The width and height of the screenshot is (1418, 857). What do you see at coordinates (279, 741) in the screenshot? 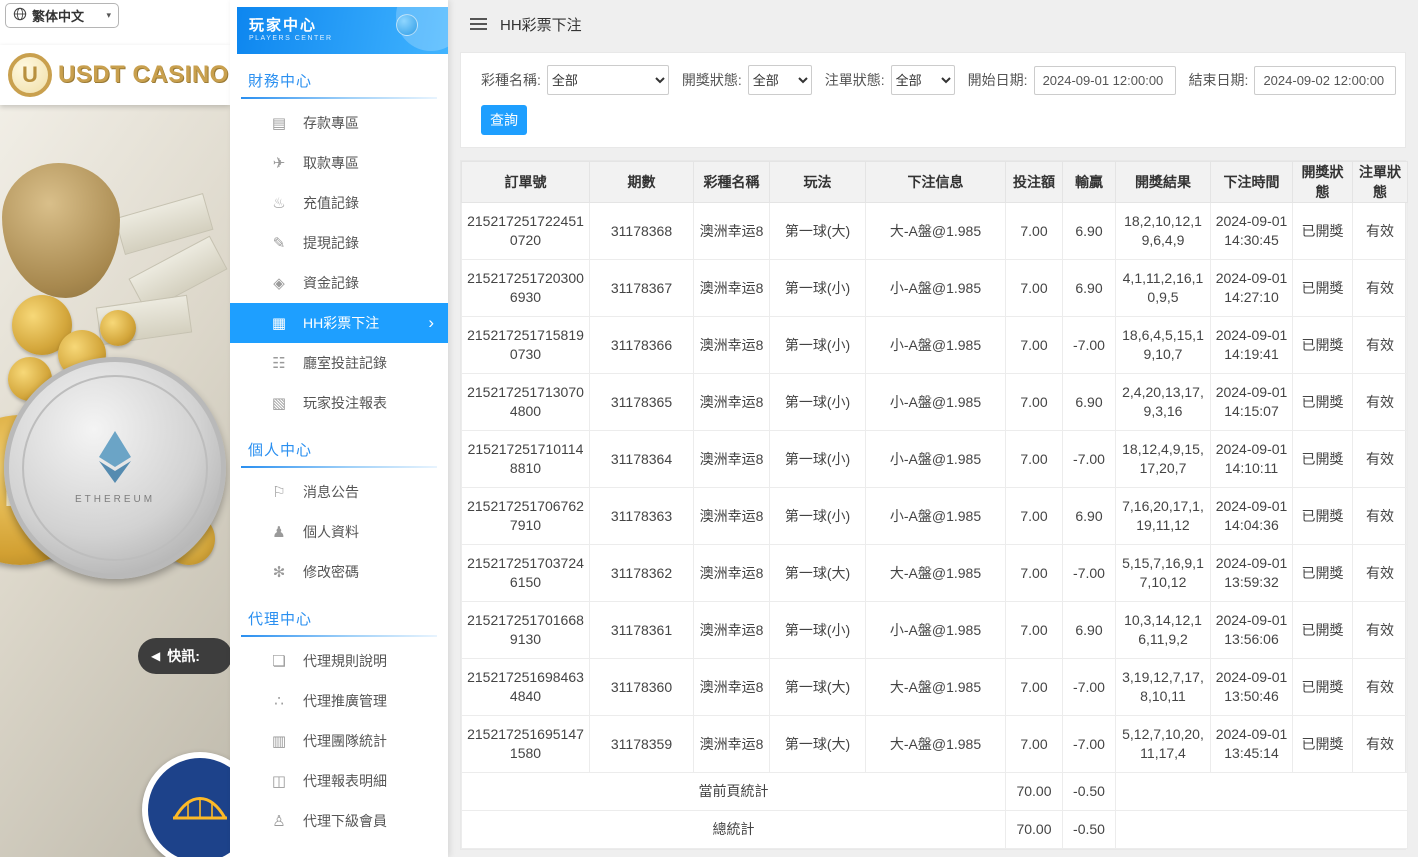
I see `agent-team-stats-icon: ▥` at bounding box center [279, 741].